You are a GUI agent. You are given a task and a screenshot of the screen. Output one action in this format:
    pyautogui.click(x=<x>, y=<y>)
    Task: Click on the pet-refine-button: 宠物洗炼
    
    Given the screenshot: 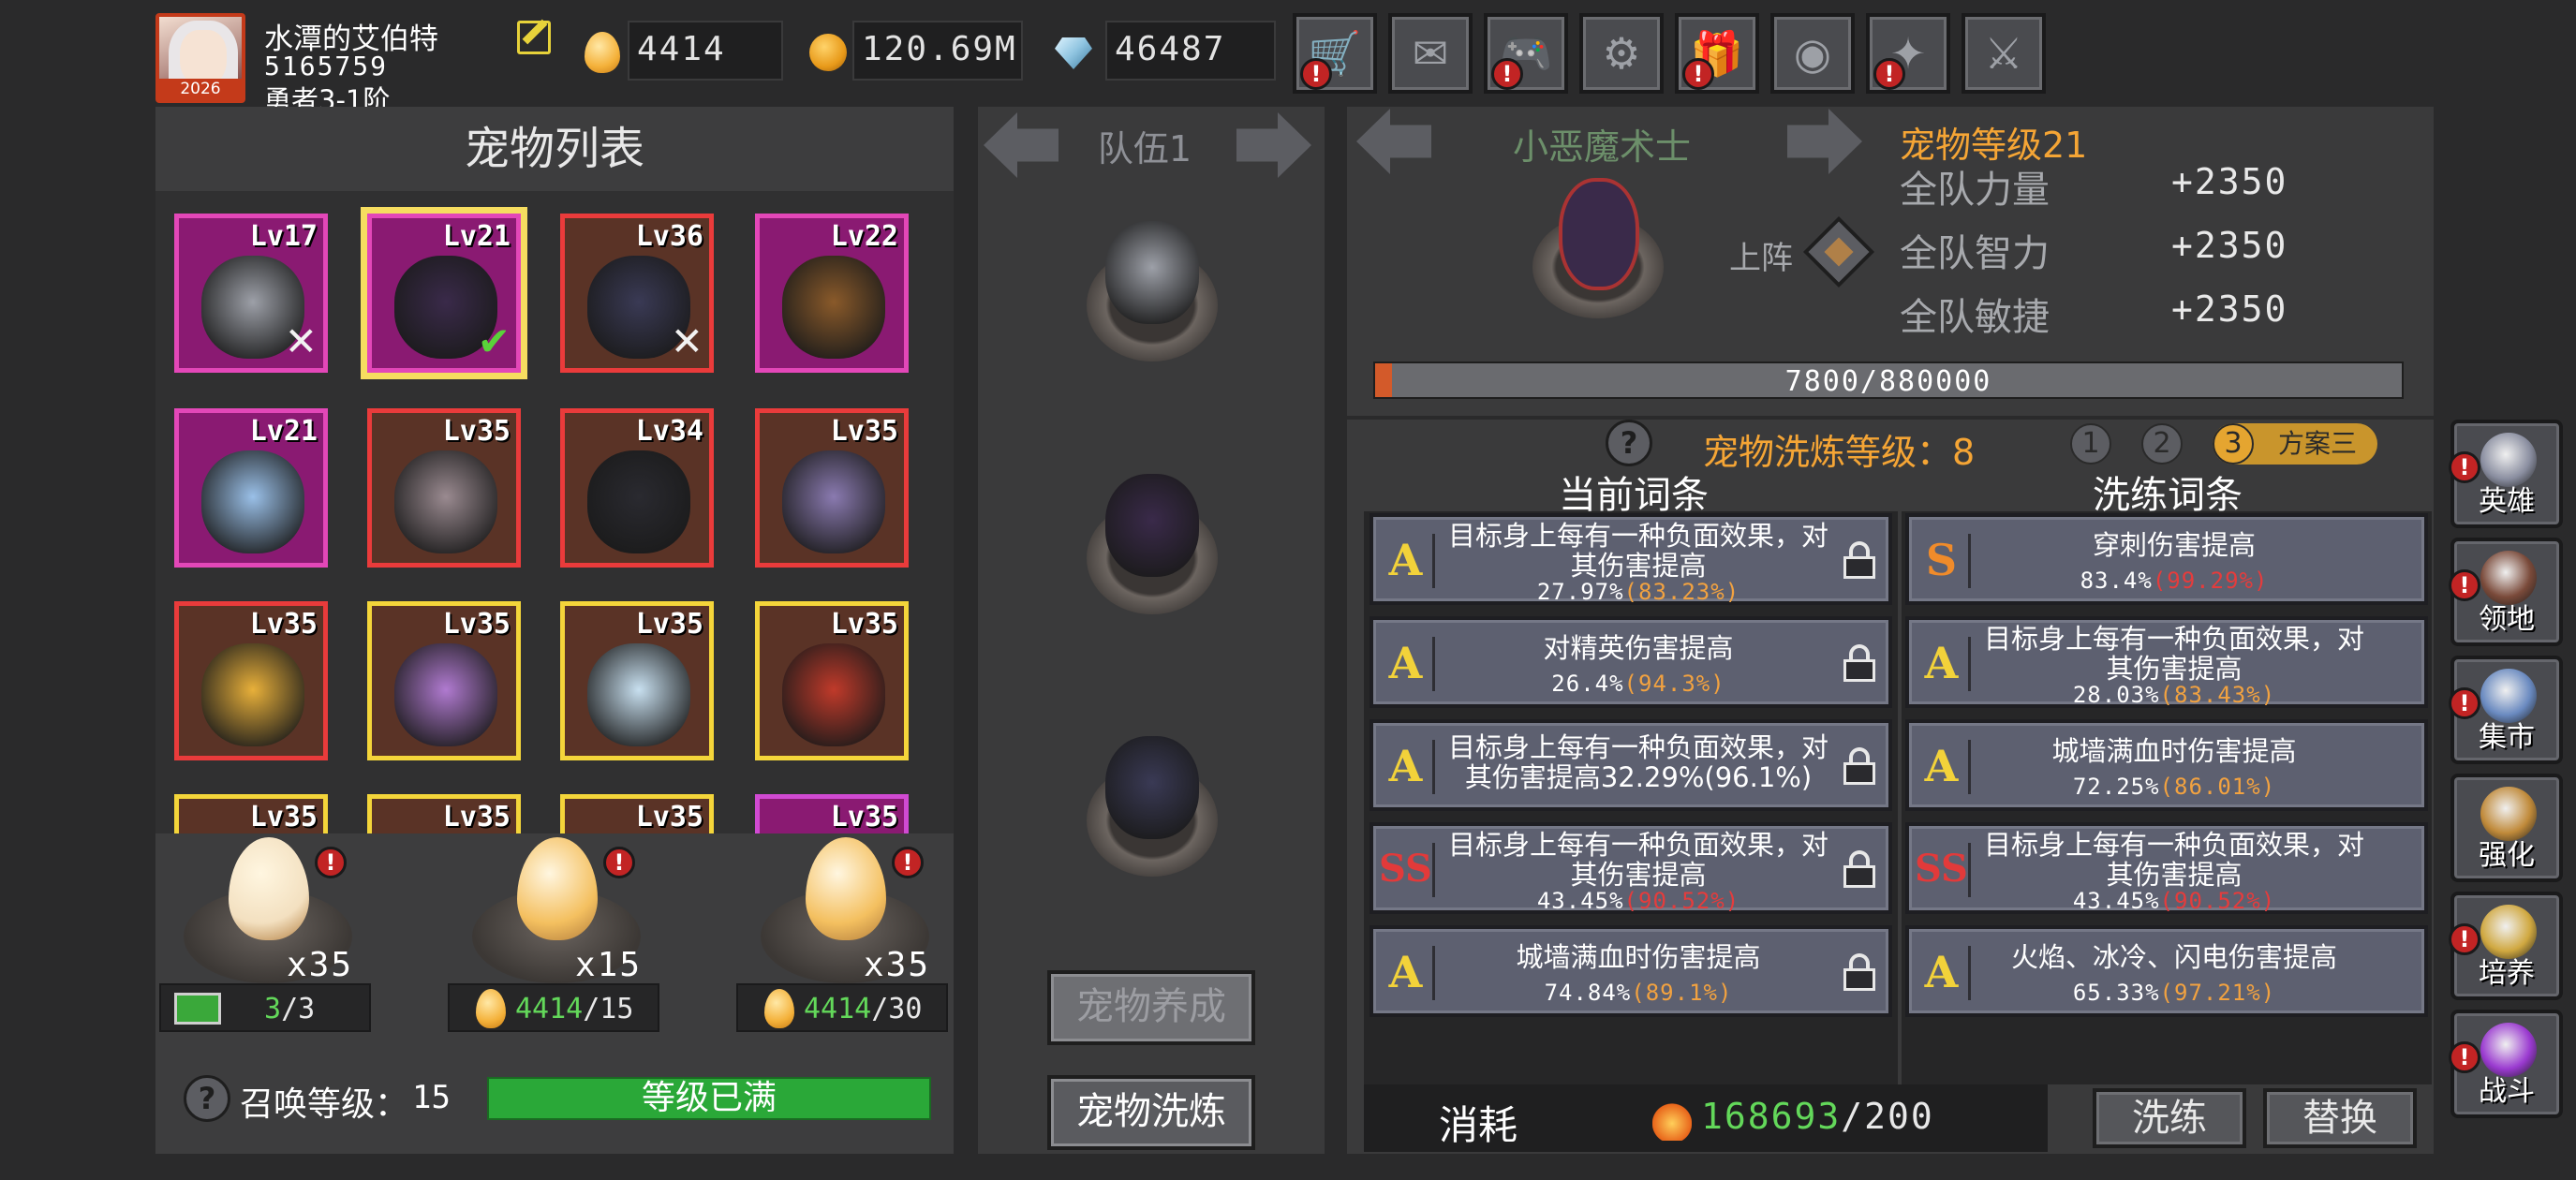 What is the action you would take?
    pyautogui.click(x=1151, y=1112)
    